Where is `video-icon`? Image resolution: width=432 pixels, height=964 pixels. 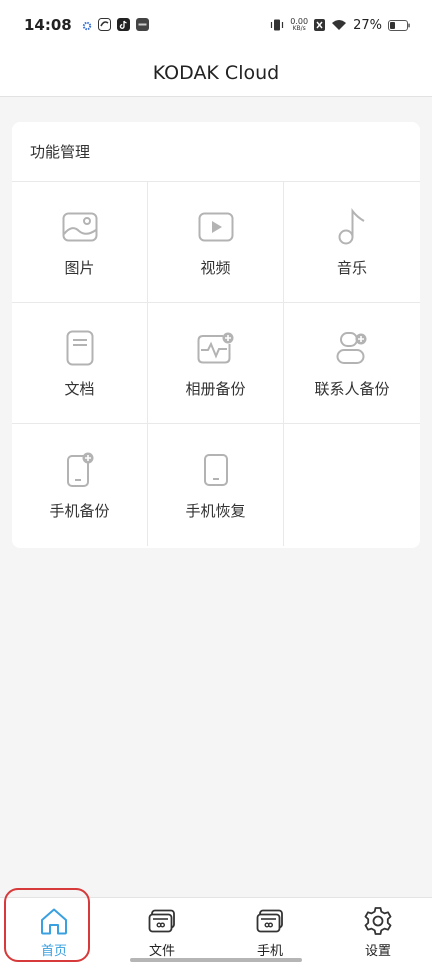 video-icon is located at coordinates (216, 227).